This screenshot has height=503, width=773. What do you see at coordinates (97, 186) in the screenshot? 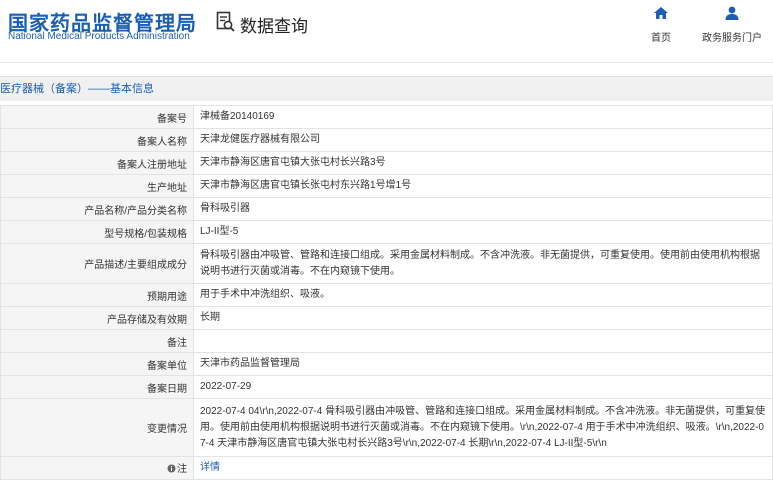
I see `row-label: 生产地址` at bounding box center [97, 186].